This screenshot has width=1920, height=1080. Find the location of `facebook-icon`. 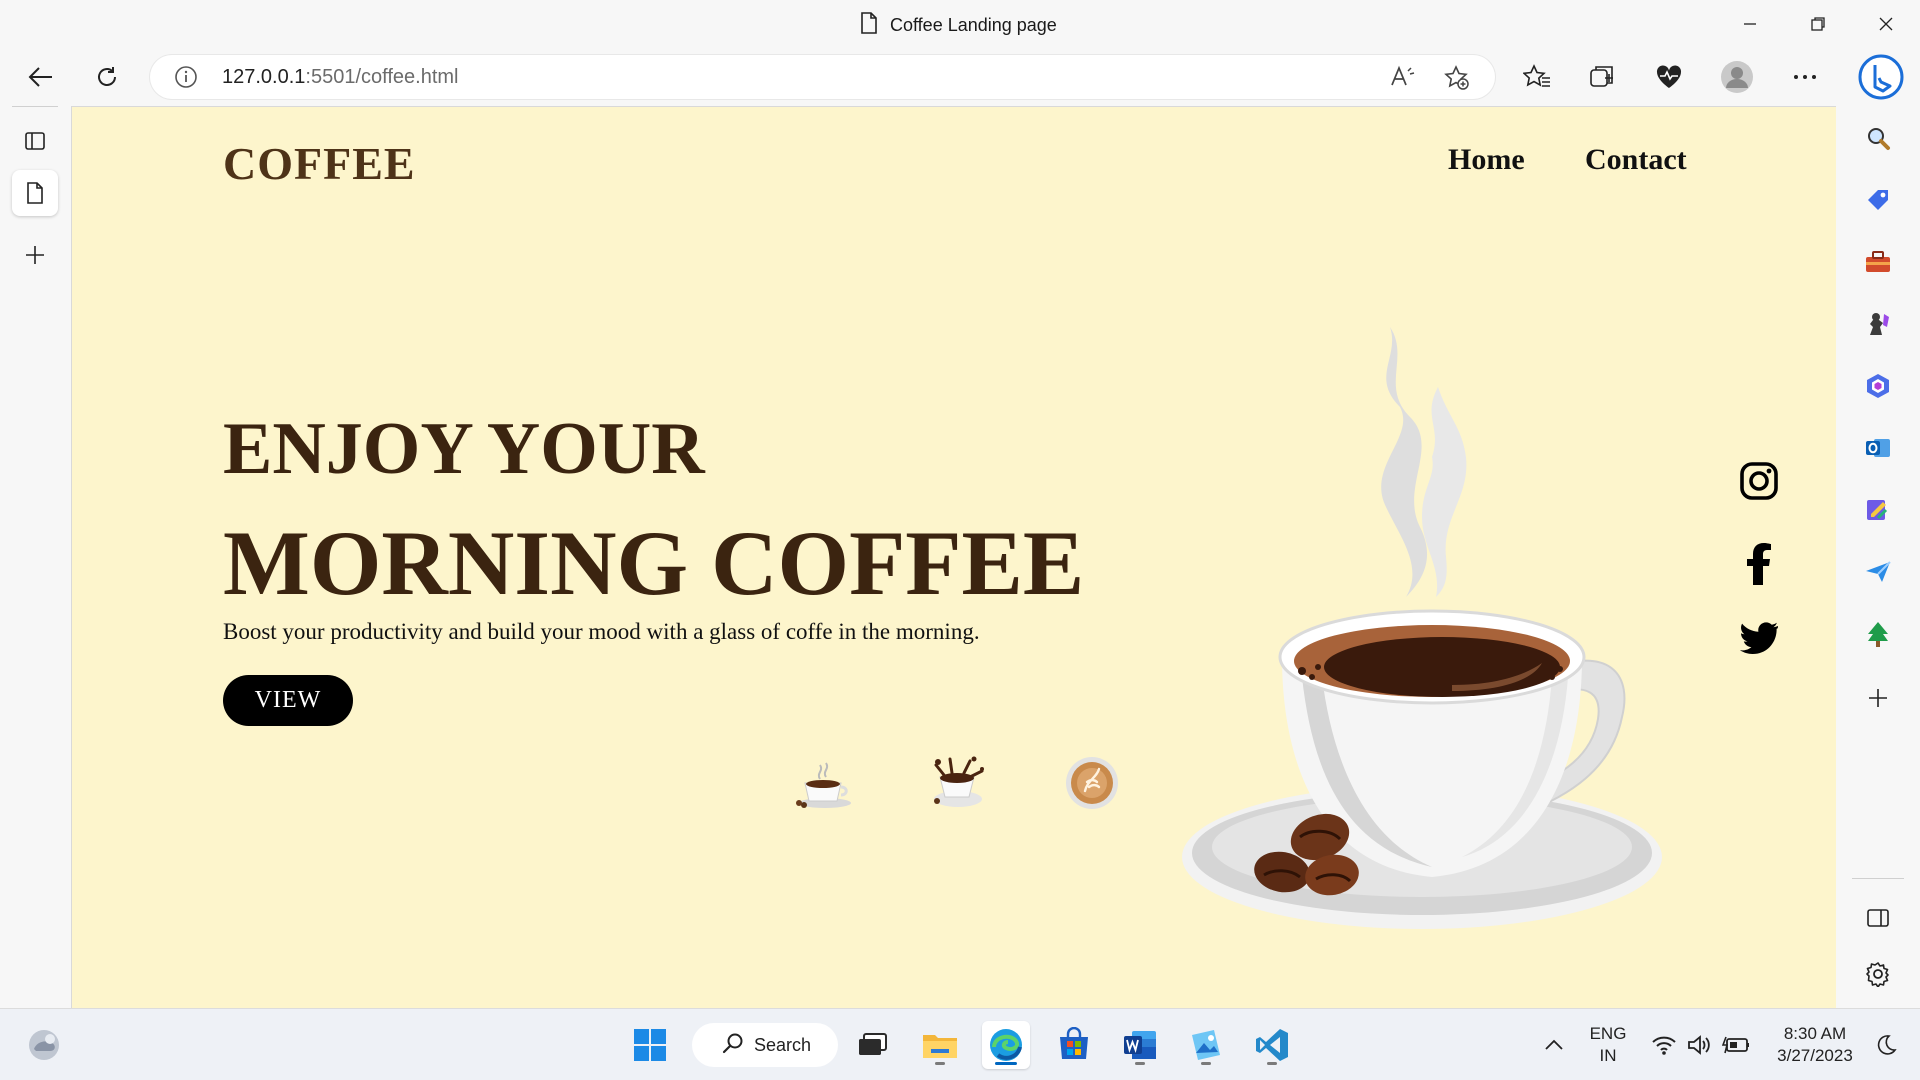

facebook-icon is located at coordinates (1759, 564).